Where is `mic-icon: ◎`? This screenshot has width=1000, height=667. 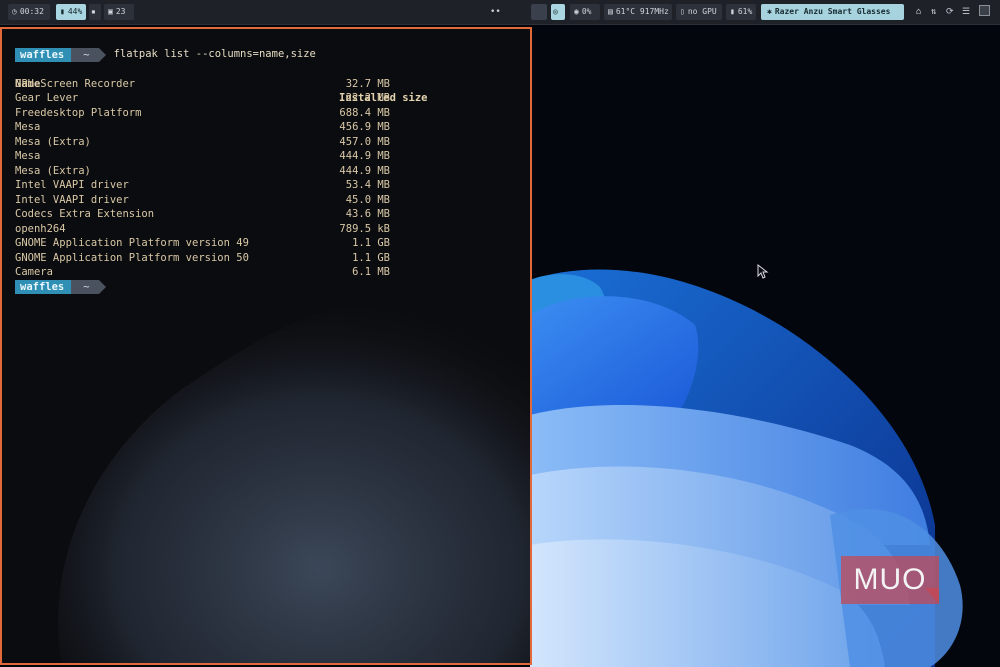
mic-icon: ◎ is located at coordinates (555, 11).